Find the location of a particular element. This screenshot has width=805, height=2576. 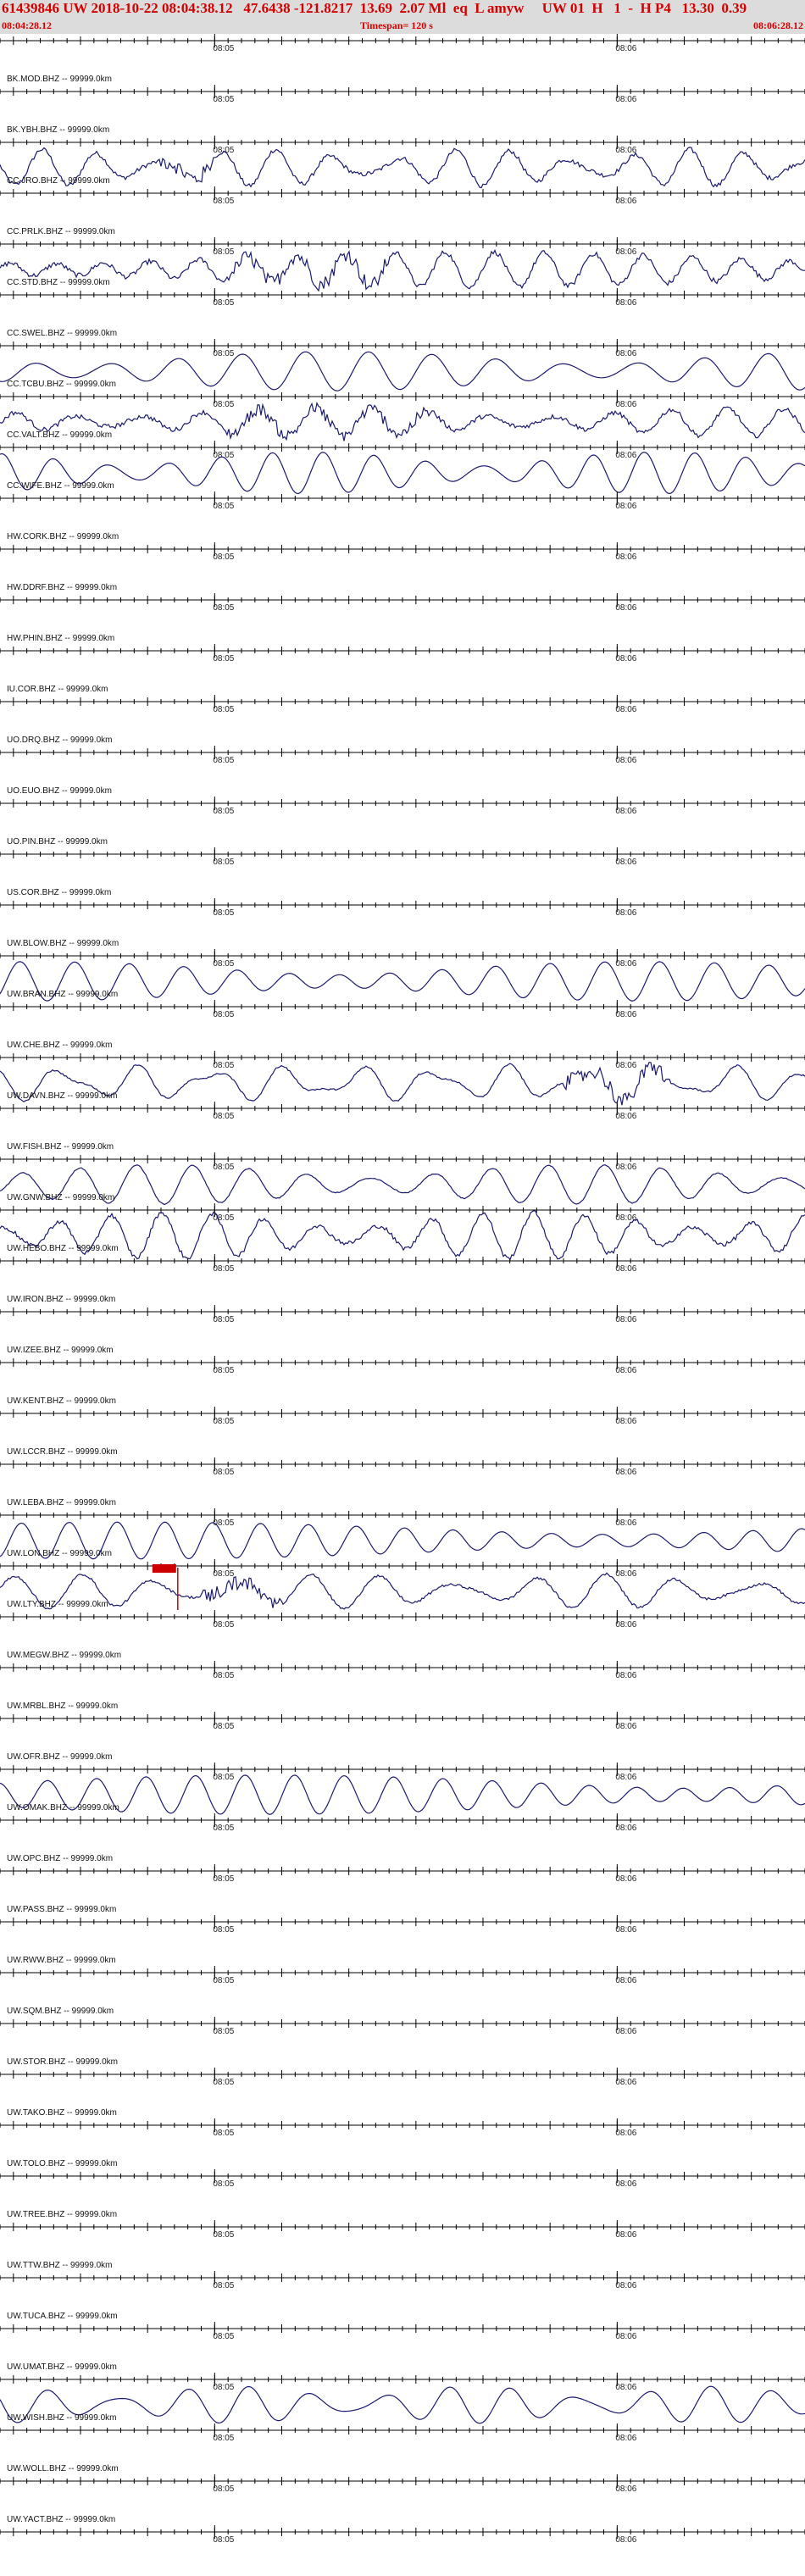

station-label: BK.MOD.BHZ -- 99999.0km is located at coordinates (59, 79).